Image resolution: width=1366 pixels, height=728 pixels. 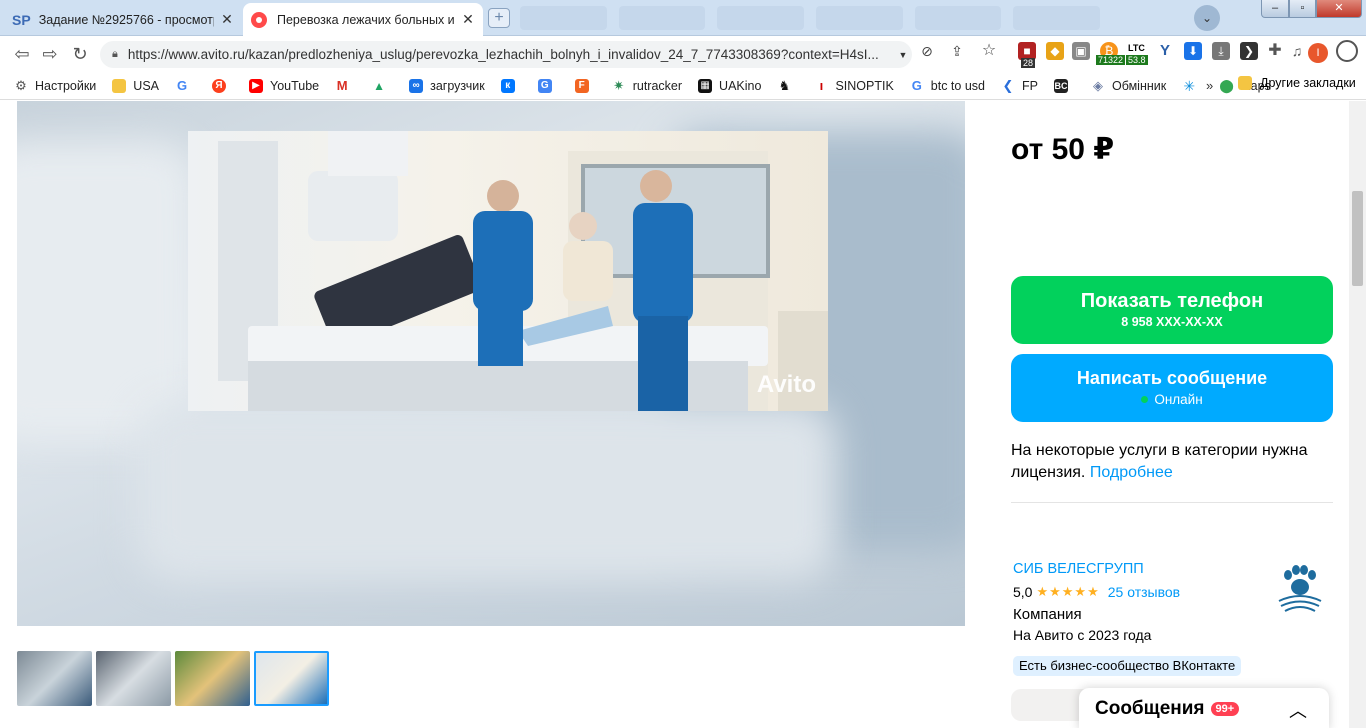 I want to click on drive-icon: ▲, so click(x=379, y=85).